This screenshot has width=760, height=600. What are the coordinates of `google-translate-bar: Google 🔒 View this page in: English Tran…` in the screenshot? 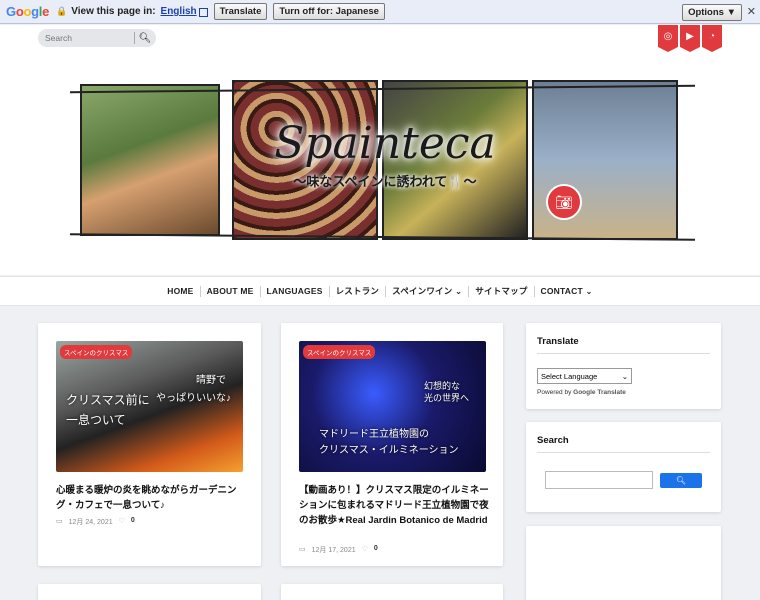 It's located at (380, 12).